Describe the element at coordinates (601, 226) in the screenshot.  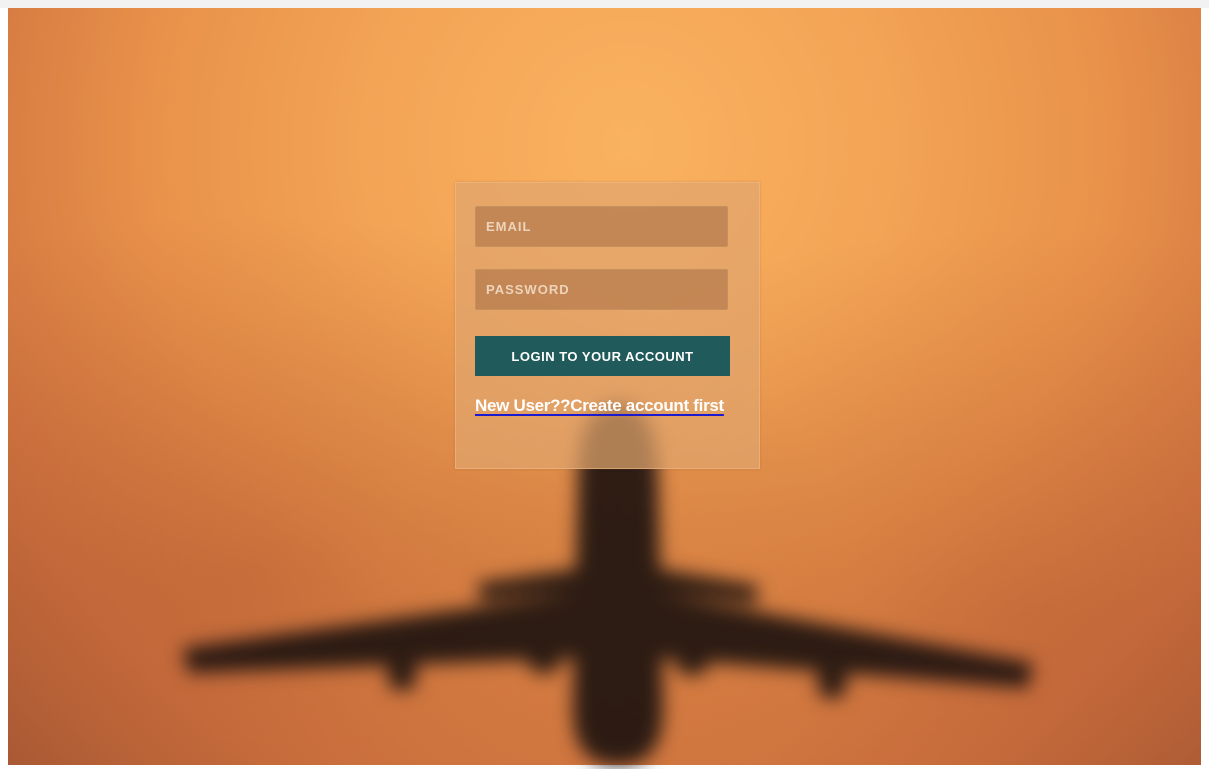
I see `email-field` at that location.